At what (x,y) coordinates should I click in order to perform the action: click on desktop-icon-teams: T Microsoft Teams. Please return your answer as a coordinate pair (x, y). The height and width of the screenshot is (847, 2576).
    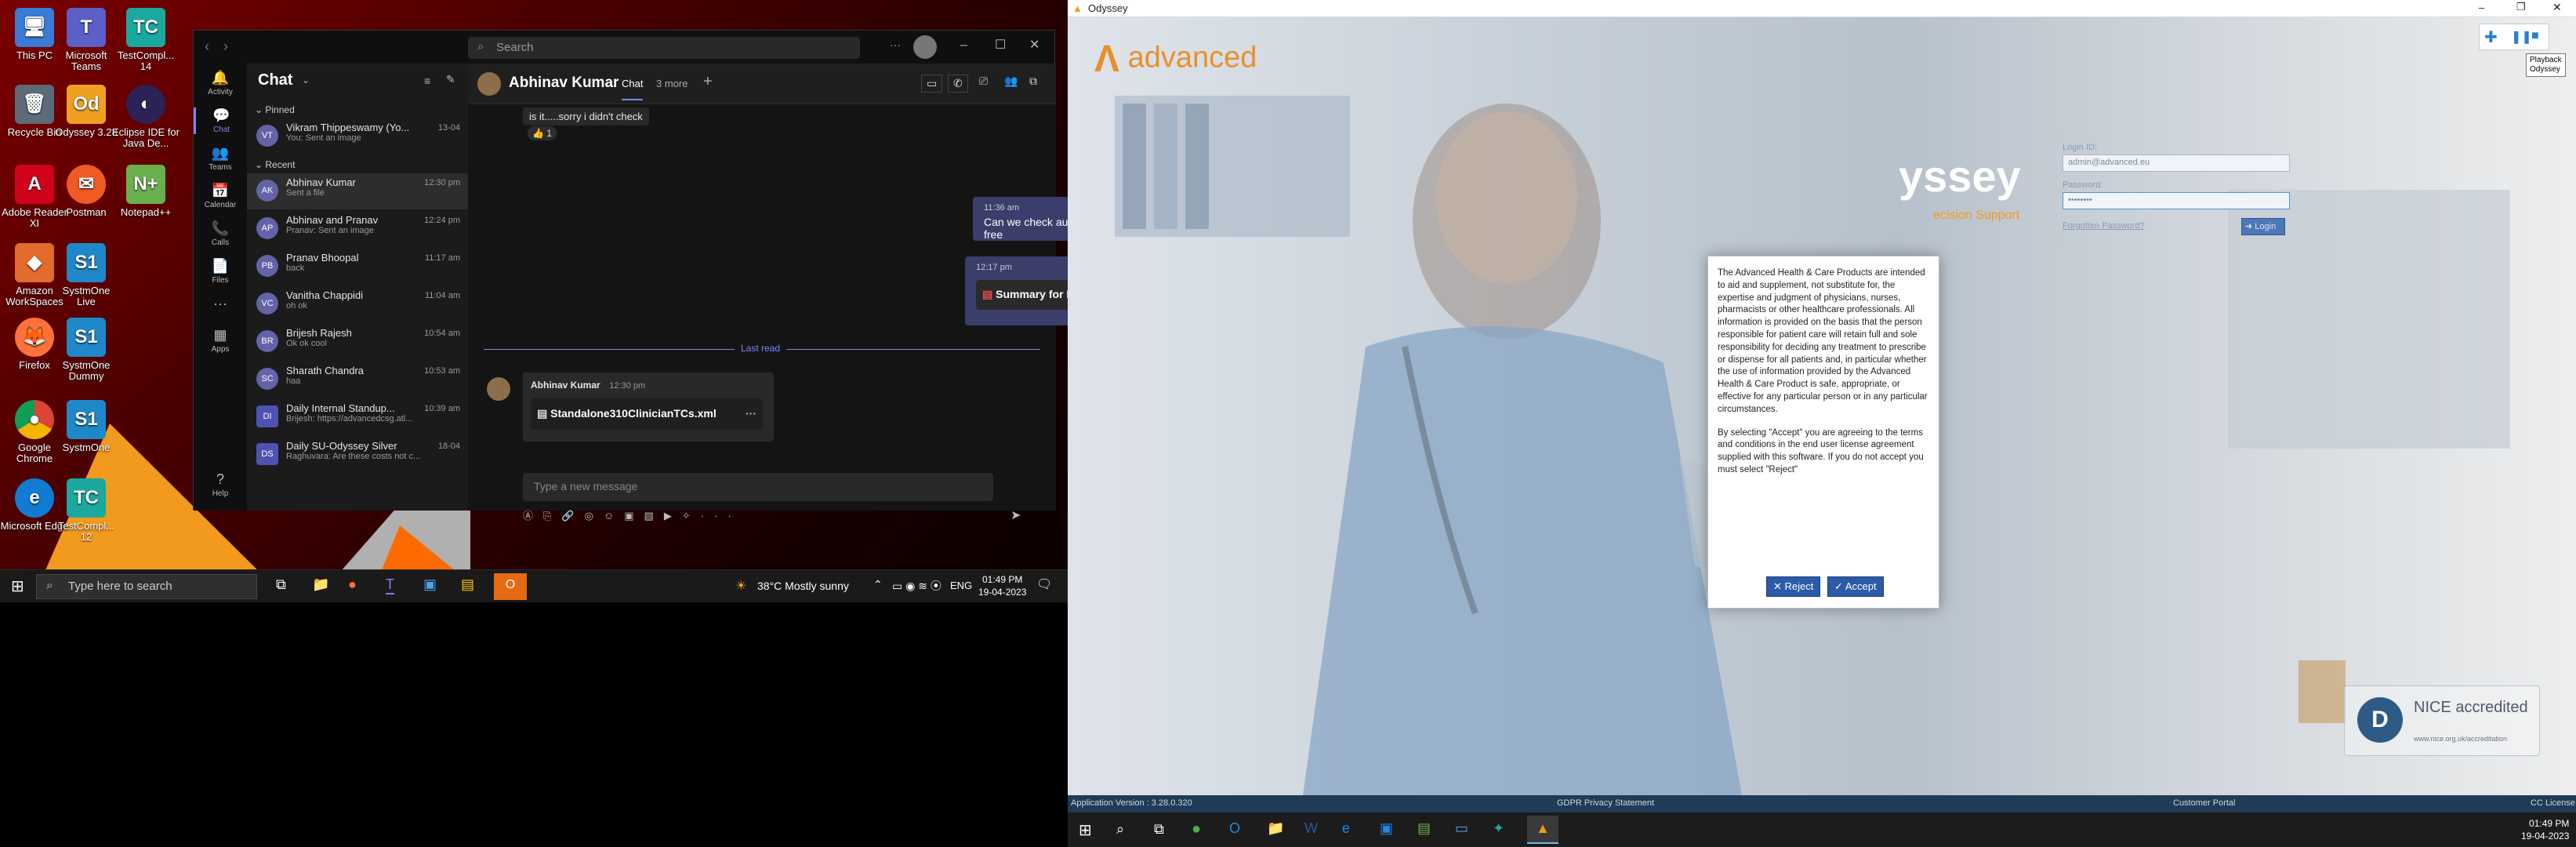
    Looking at the image, I should click on (87, 40).